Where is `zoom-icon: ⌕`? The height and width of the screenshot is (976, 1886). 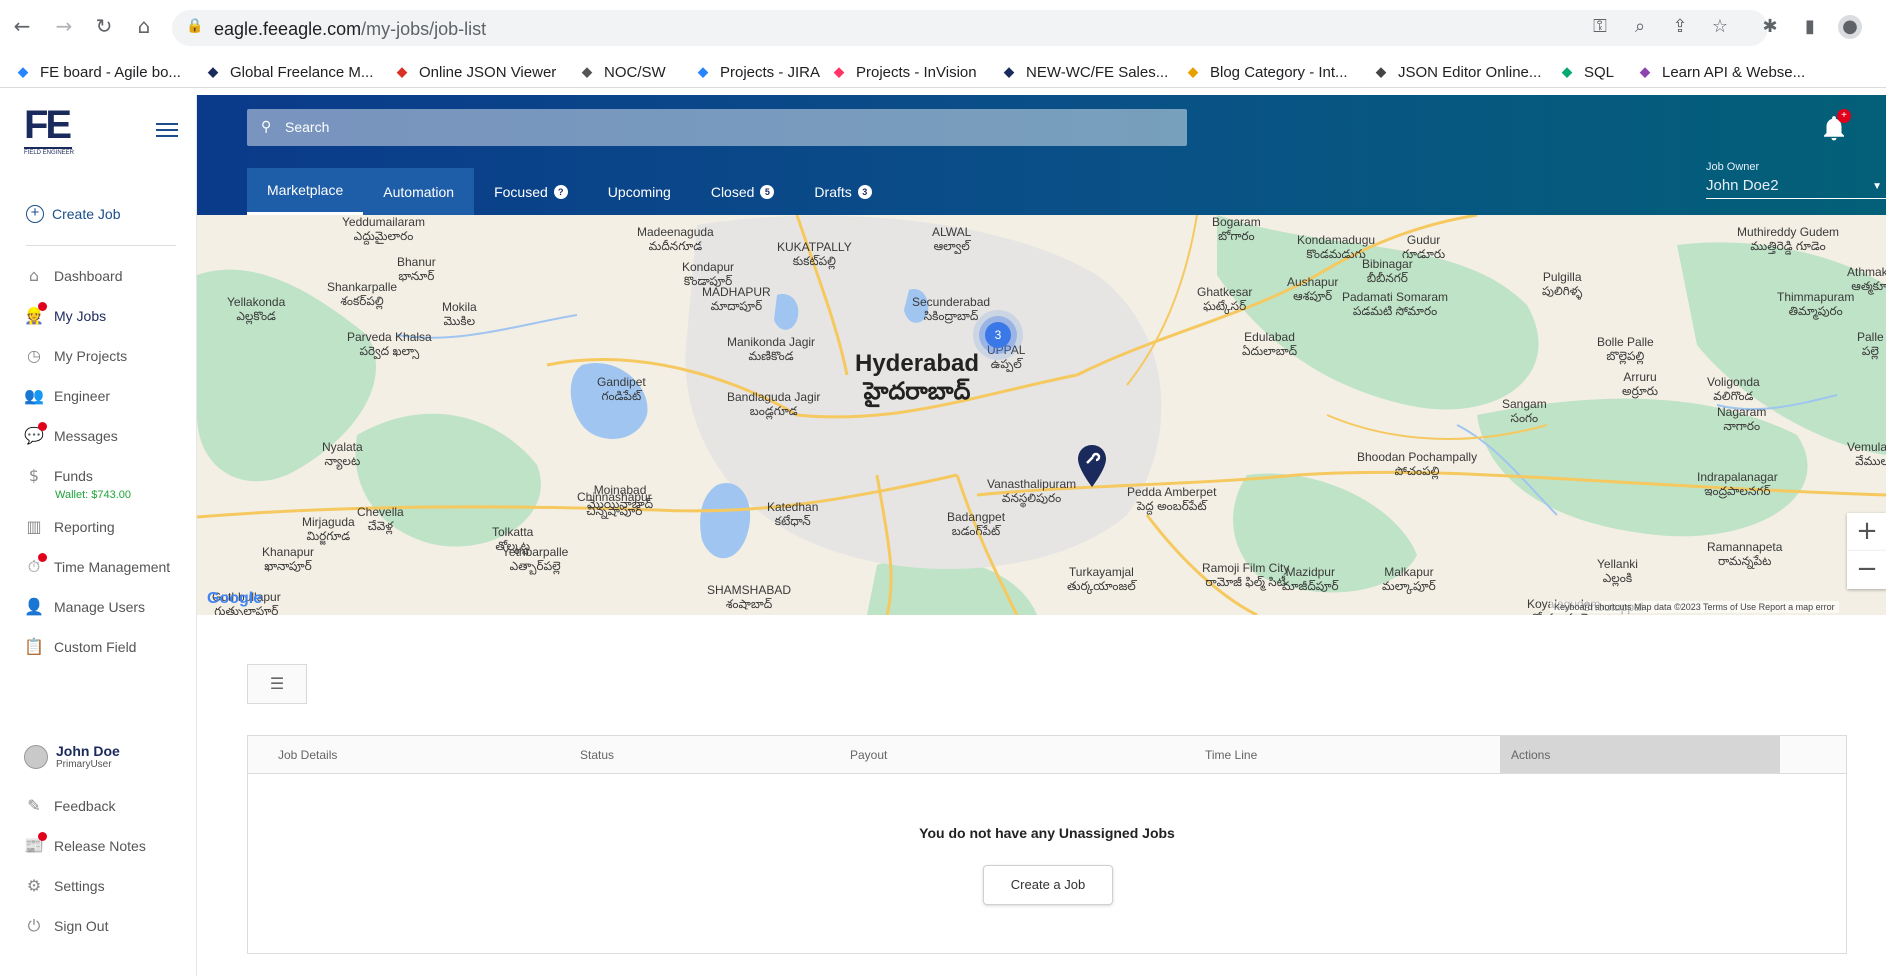 zoom-icon: ⌕ is located at coordinates (1640, 27).